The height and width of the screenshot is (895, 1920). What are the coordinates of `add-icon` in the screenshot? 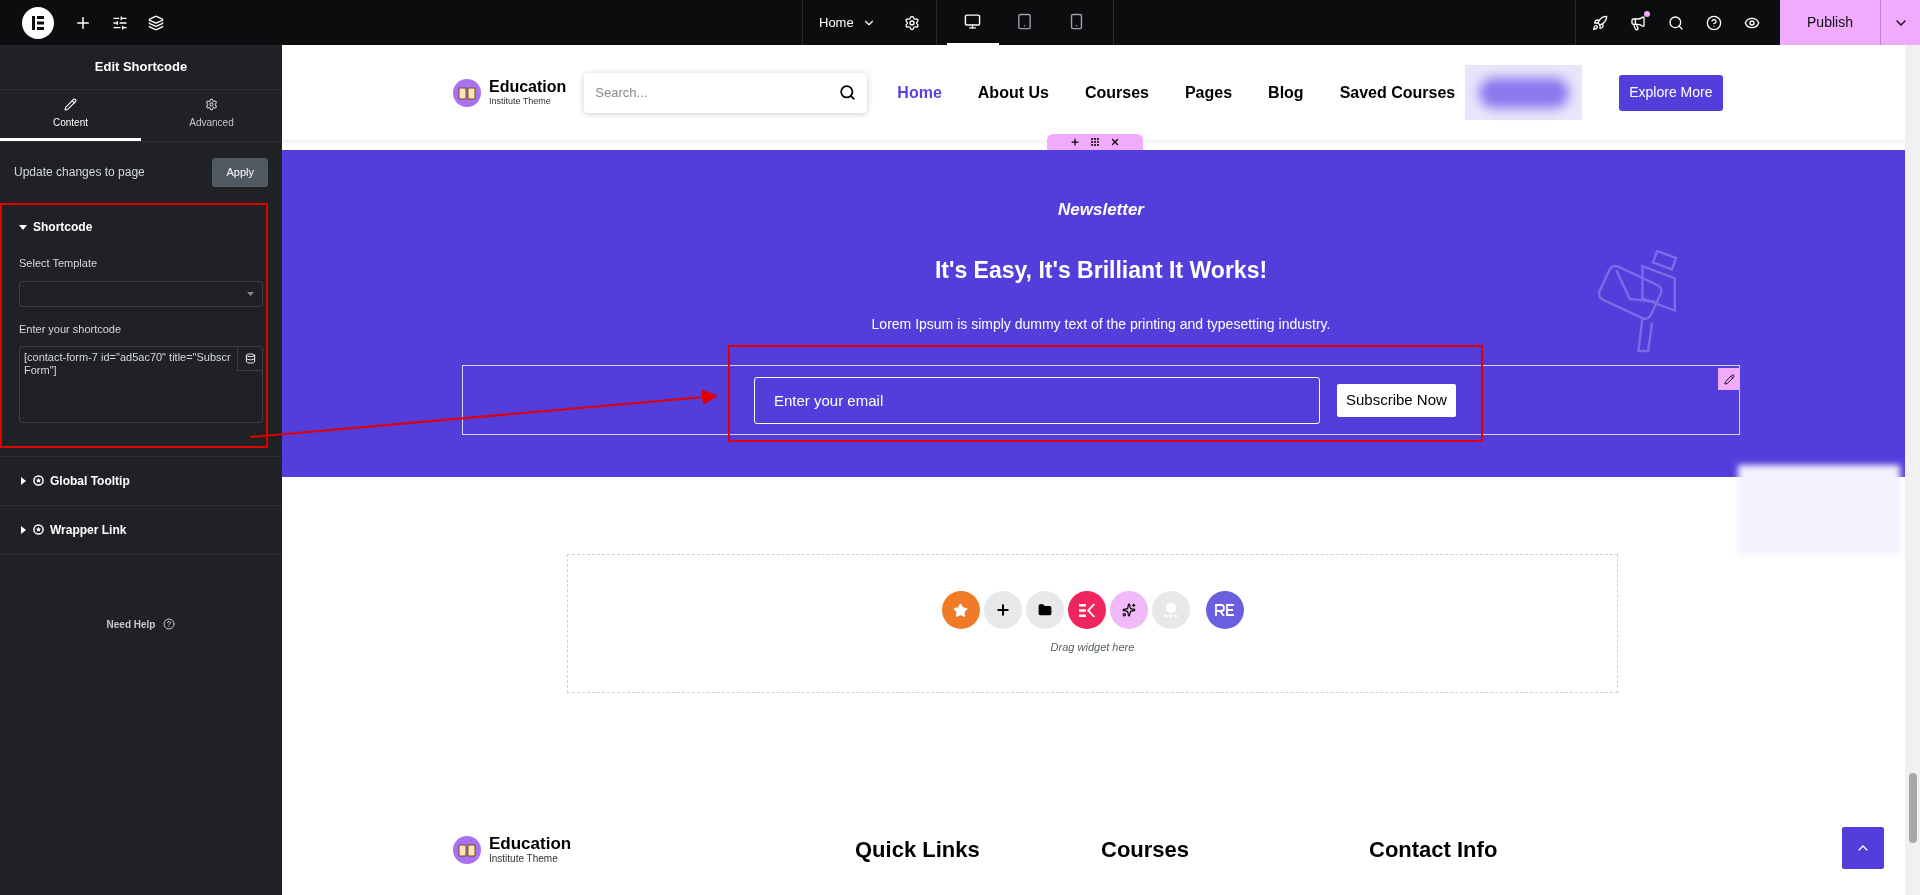 It's located at (1075, 142).